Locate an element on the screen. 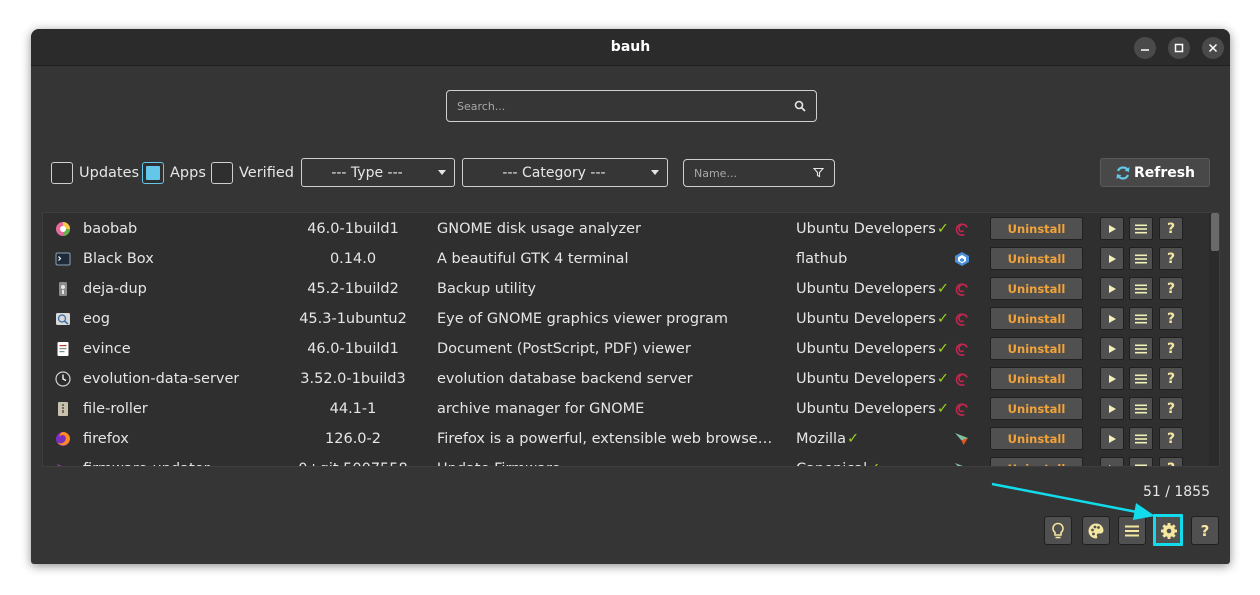 Image resolution: width=1260 pixels, height=595 pixels. suggestions-button is located at coordinates (1058, 530).